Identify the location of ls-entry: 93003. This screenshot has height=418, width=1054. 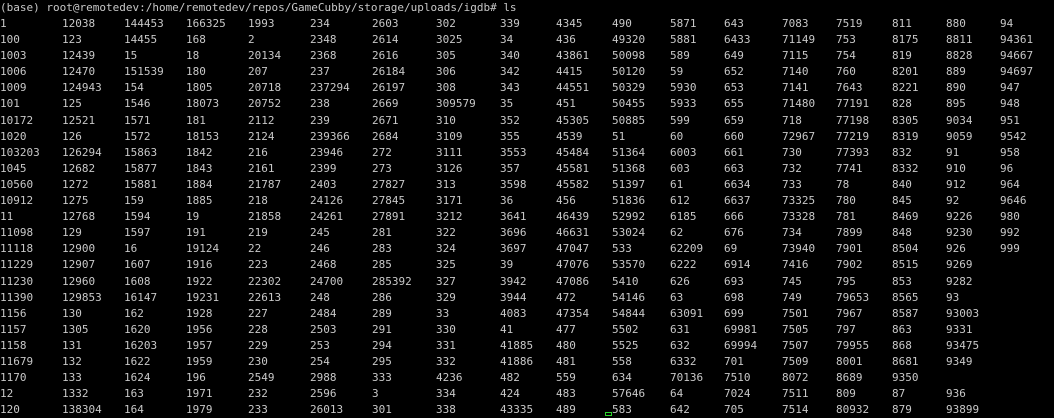
(963, 313).